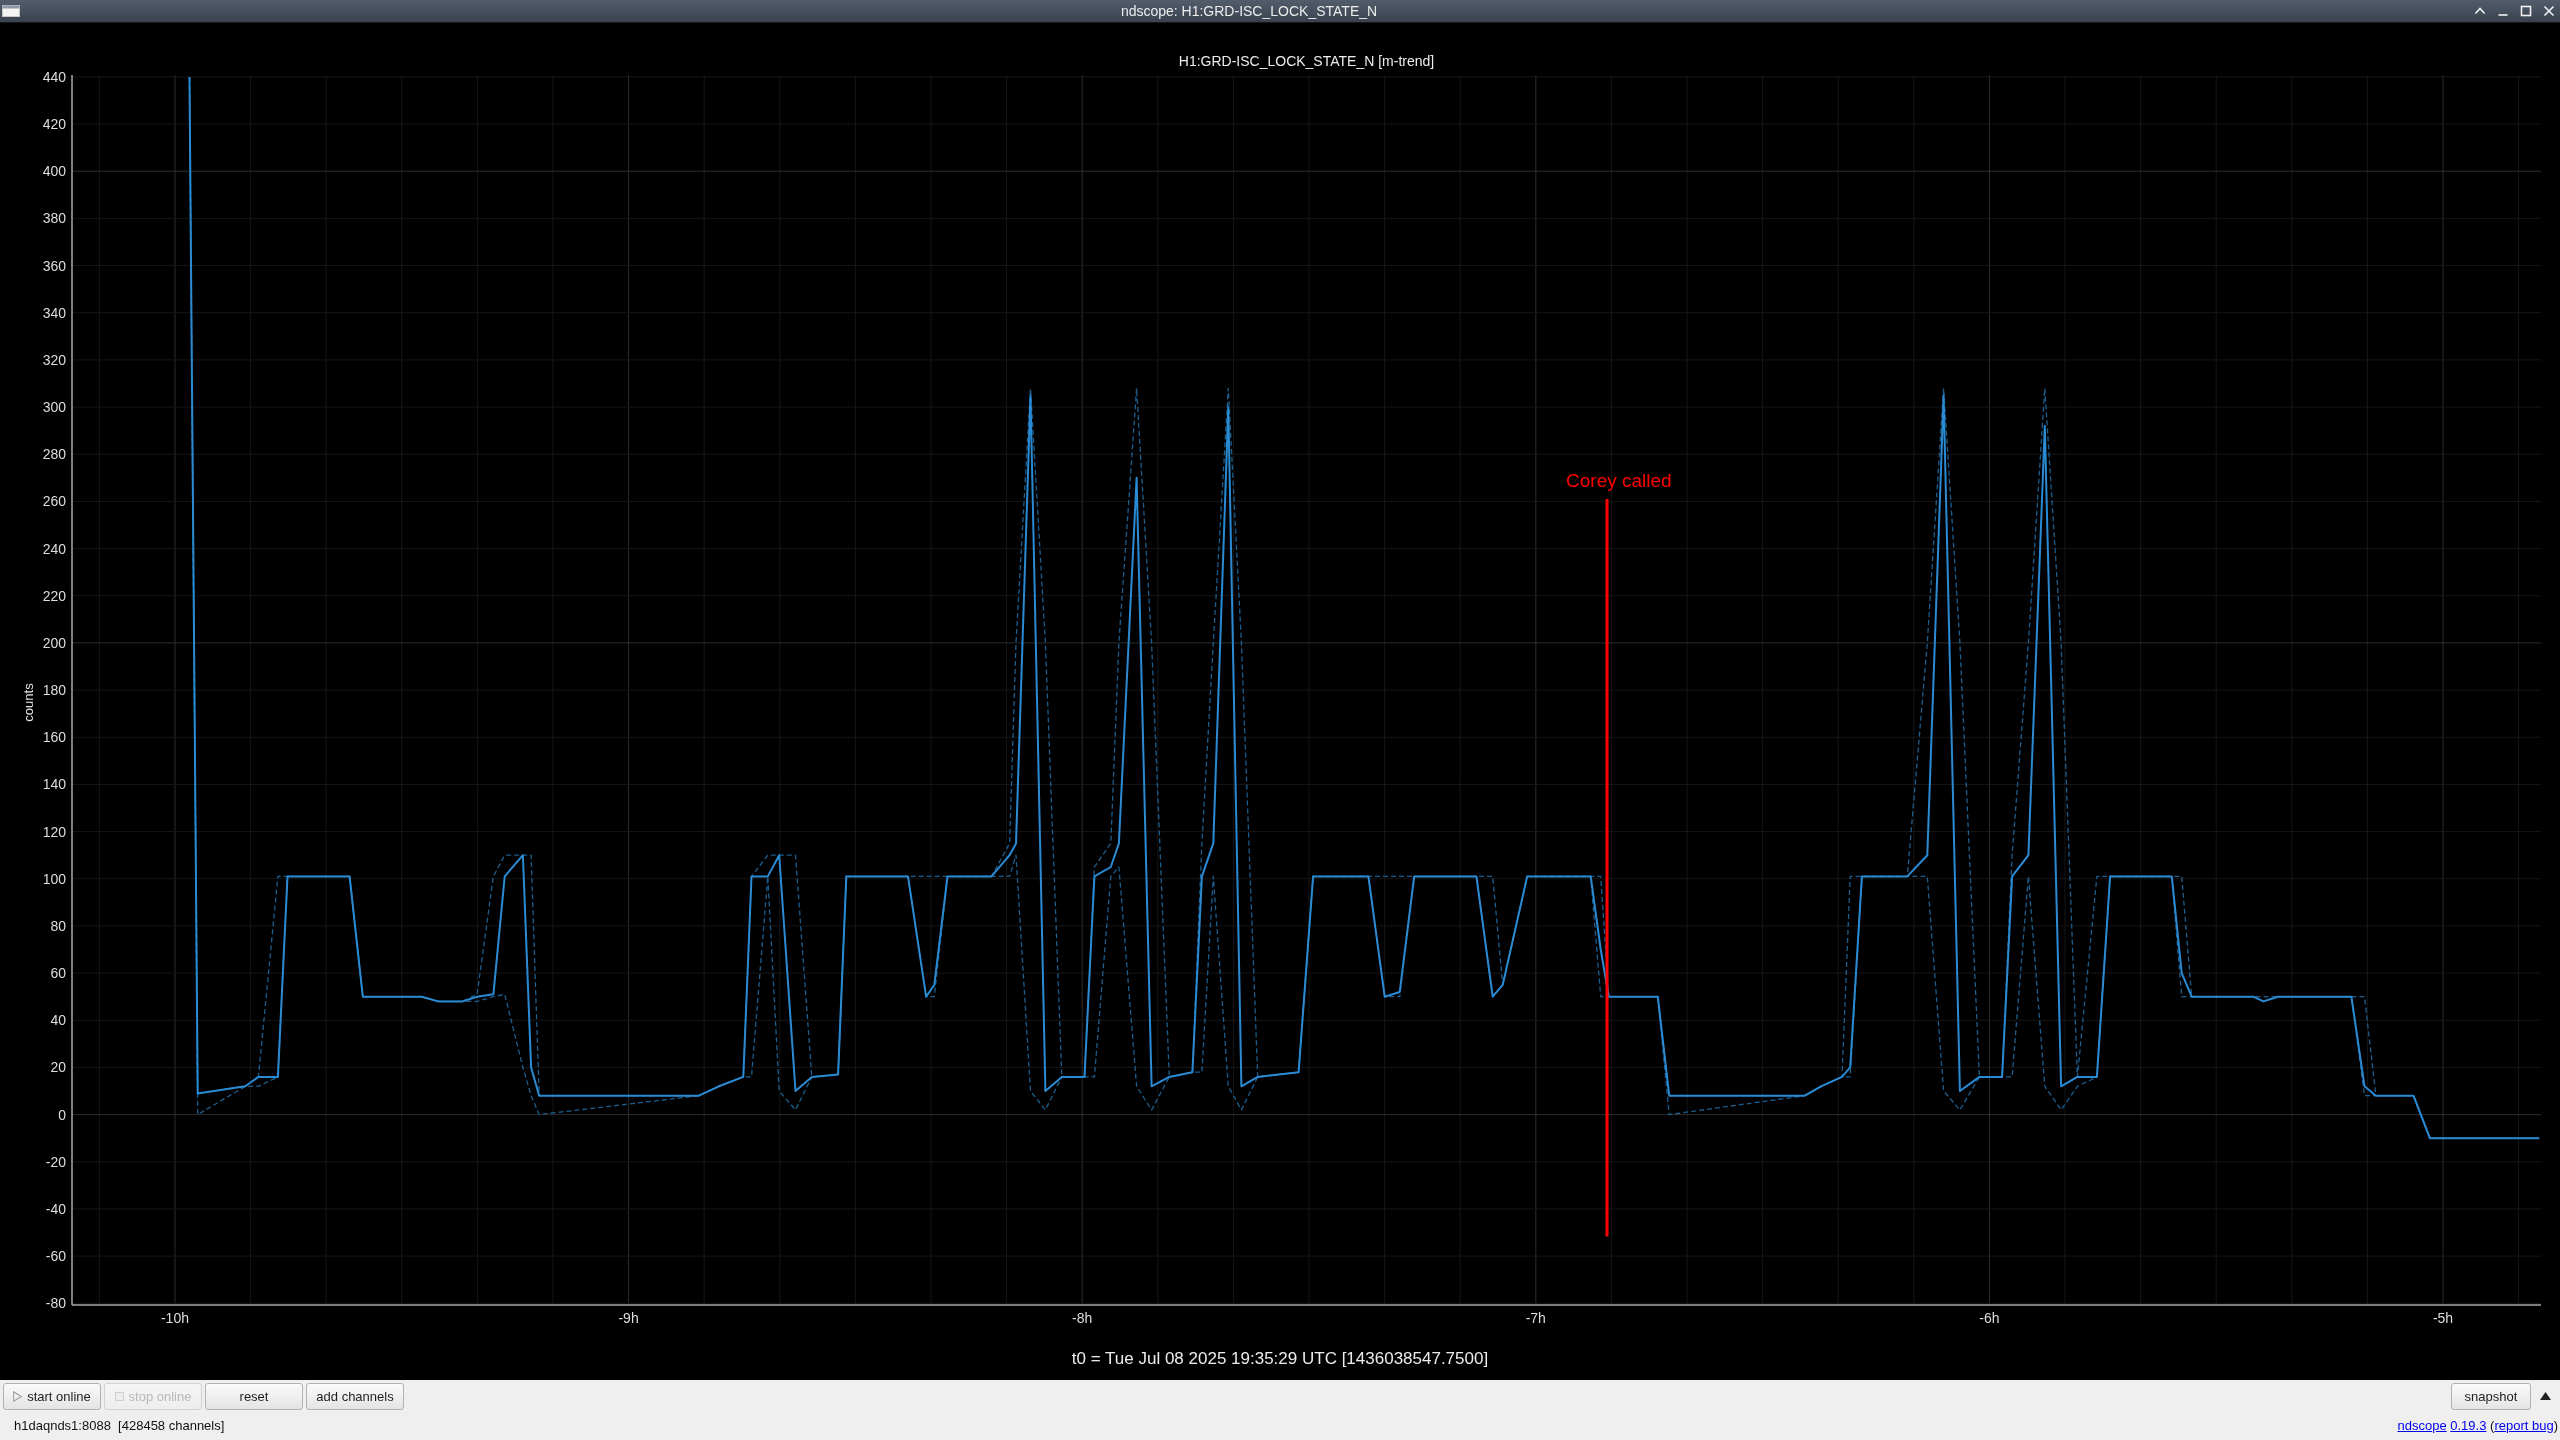  What do you see at coordinates (54, 76) in the screenshot?
I see `y-tick-label: 440` at bounding box center [54, 76].